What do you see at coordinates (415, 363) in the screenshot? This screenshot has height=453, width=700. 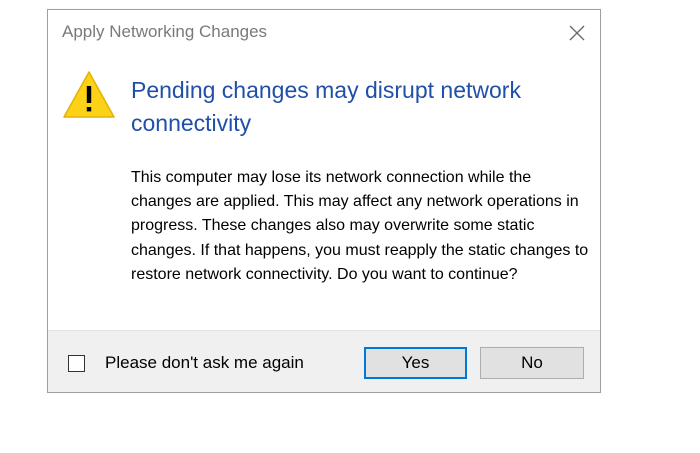 I see `yes-button: Yes` at bounding box center [415, 363].